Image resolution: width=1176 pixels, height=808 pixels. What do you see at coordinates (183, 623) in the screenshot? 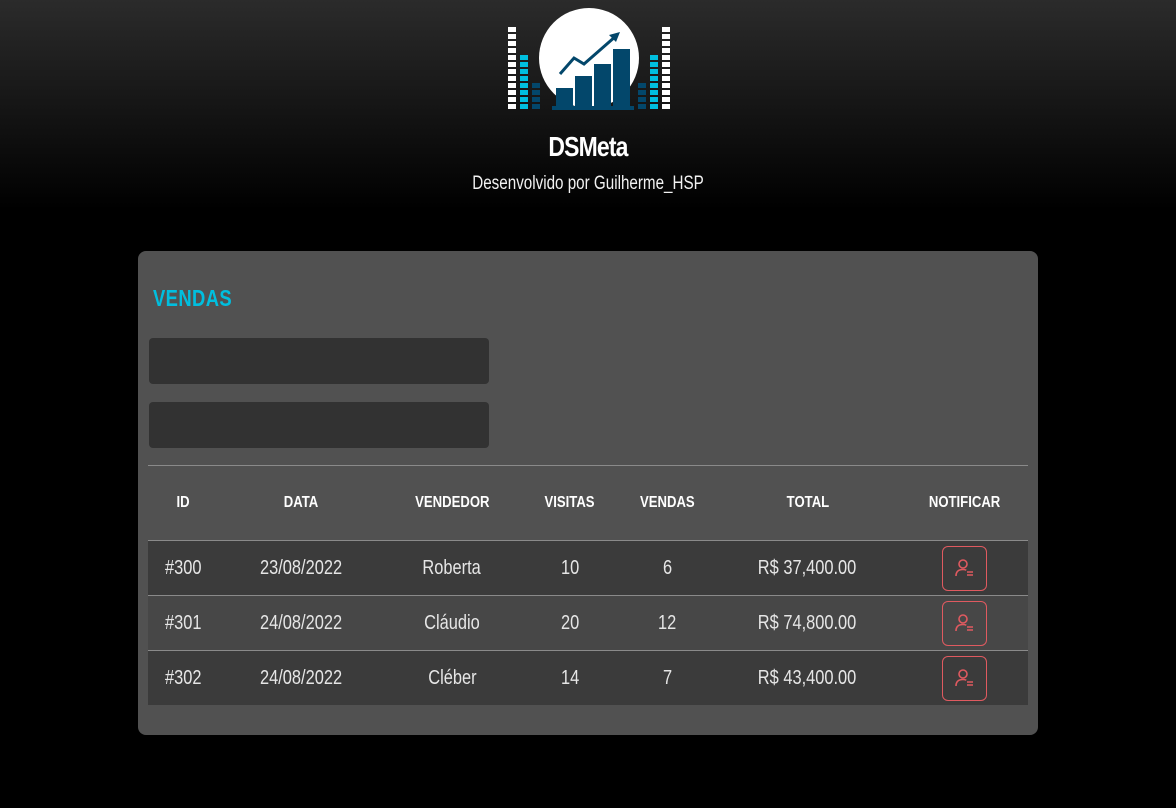
I see `cell-id: #301` at bounding box center [183, 623].